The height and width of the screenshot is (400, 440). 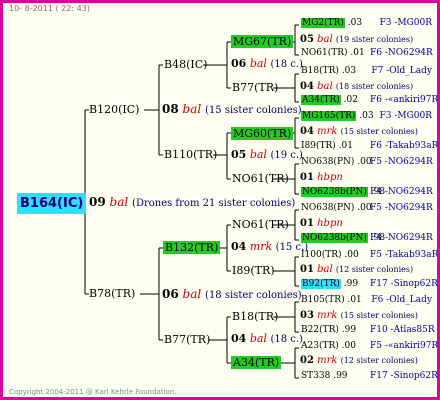 What do you see at coordinates (323, 23) in the screenshot?
I see `leaf-id: MG2(TR)` at bounding box center [323, 23].